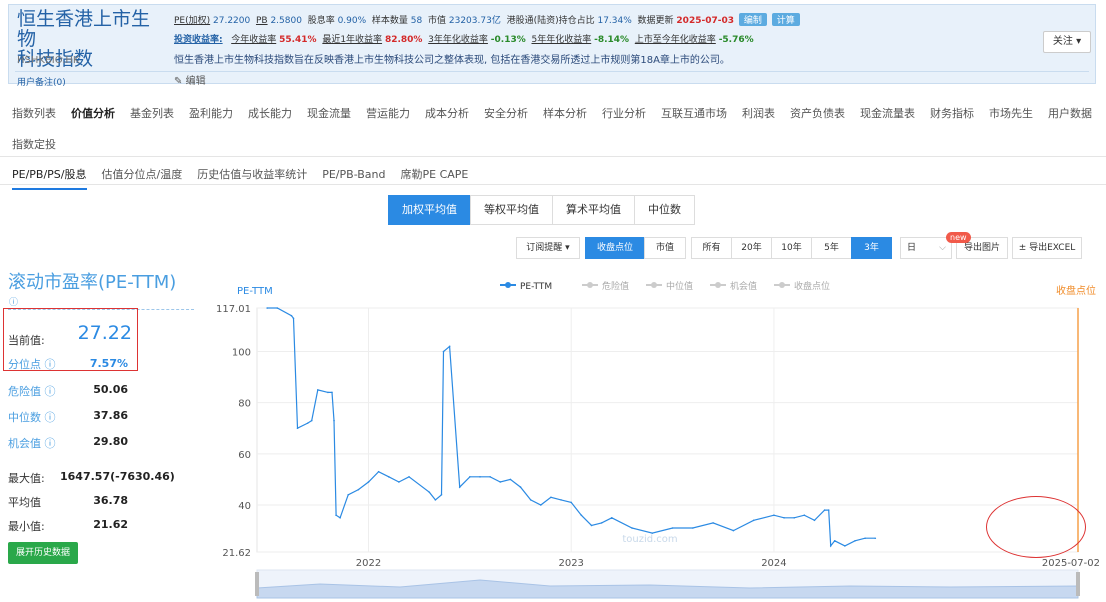  Describe the element at coordinates (791, 248) in the screenshot. I see `range-button: 10年` at that location.